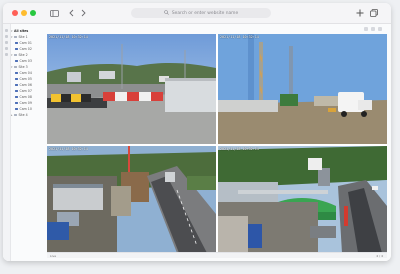  What do you see at coordinates (25, 79) in the screenshot?
I see `tree-item-label: Cam 05` at bounding box center [25, 79].